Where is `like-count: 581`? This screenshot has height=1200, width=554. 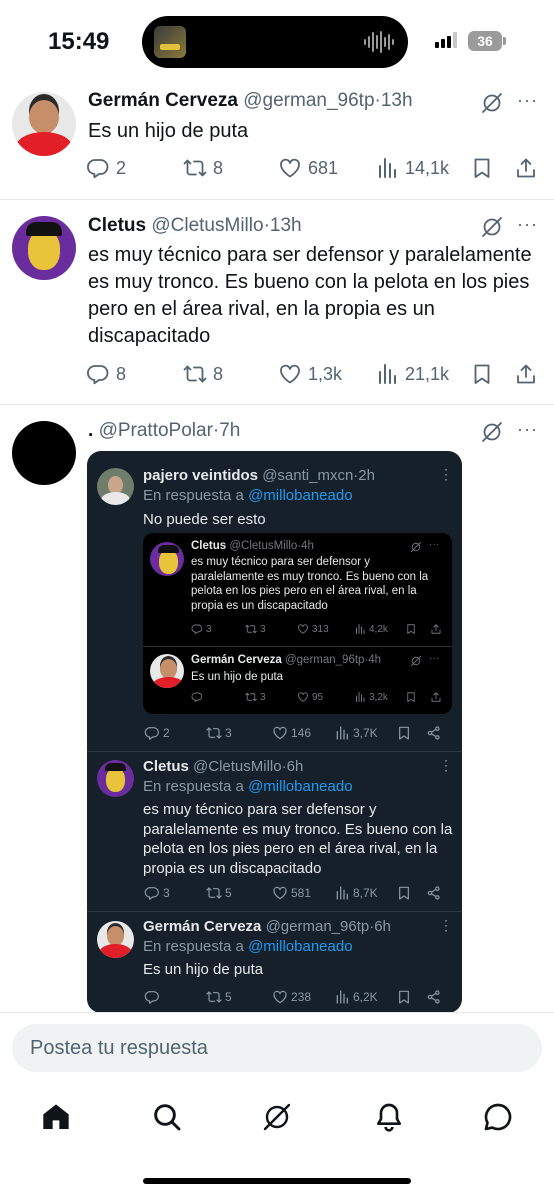
like-count: 581 is located at coordinates (301, 893).